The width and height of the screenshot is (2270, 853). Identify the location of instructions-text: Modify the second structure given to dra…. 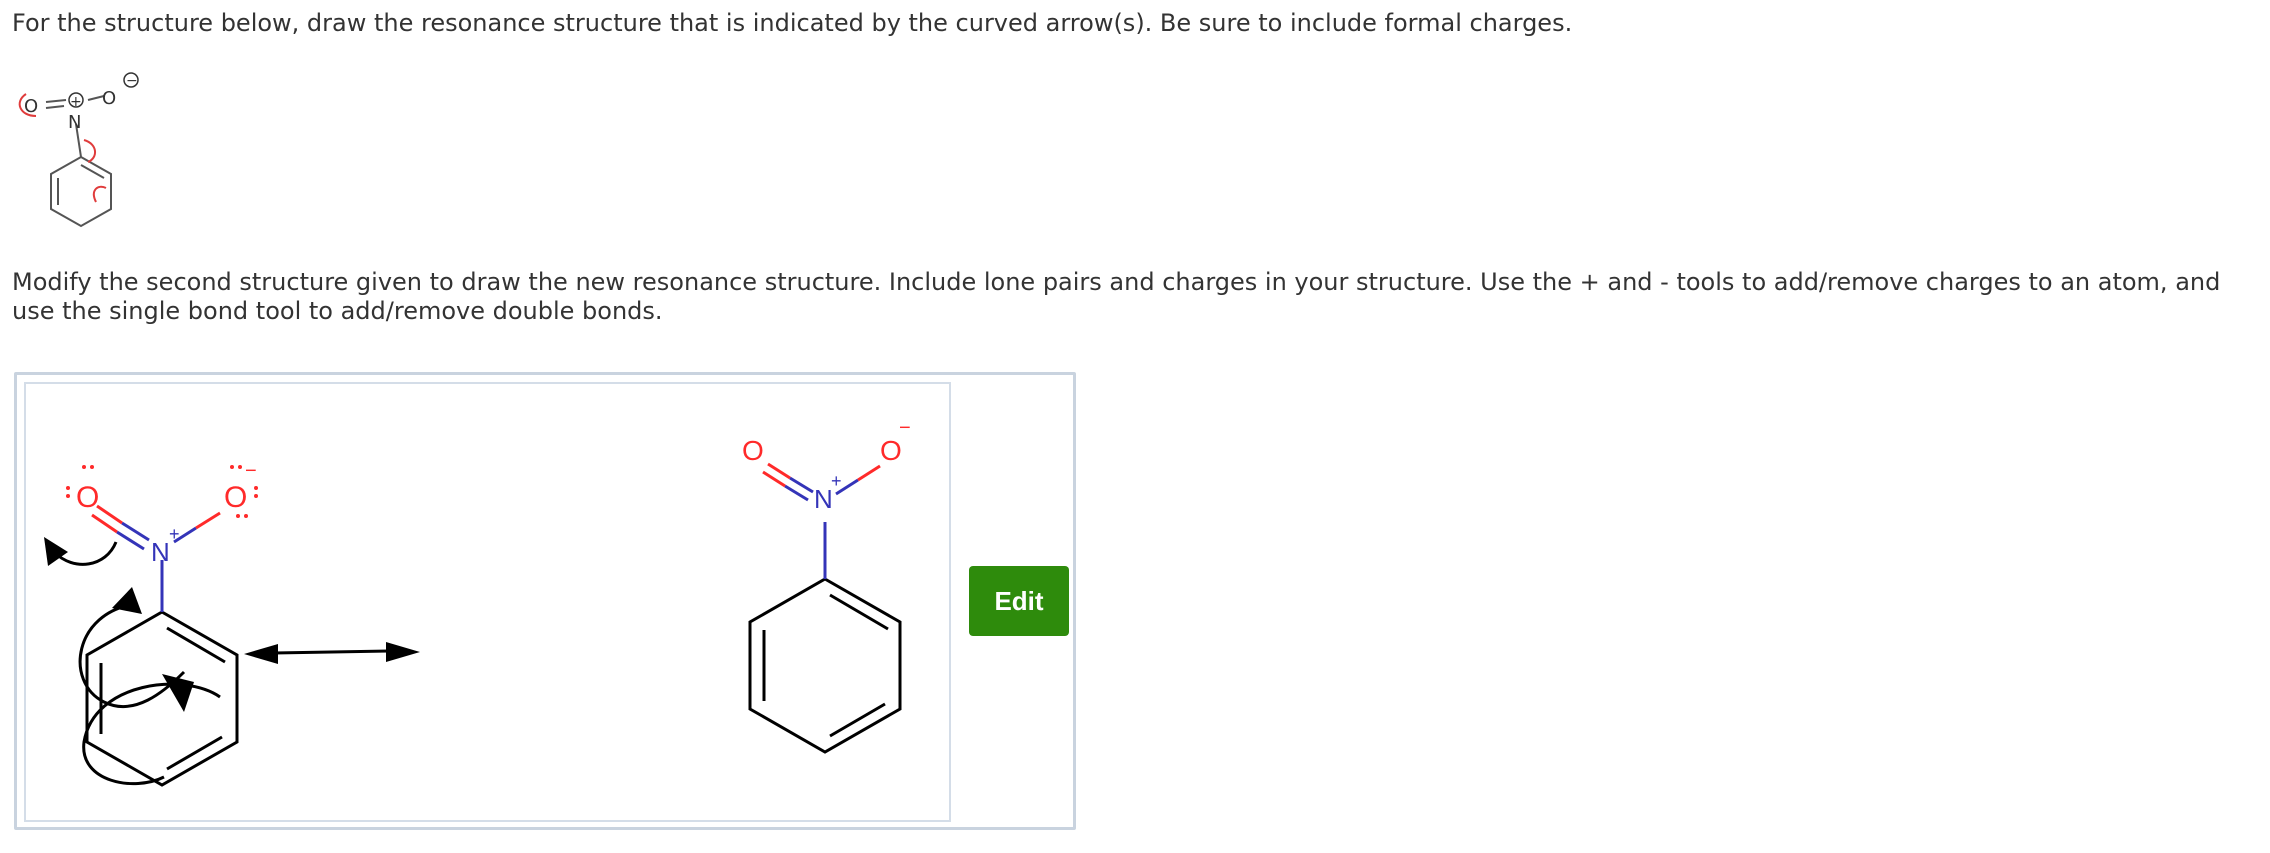
(1116, 296).